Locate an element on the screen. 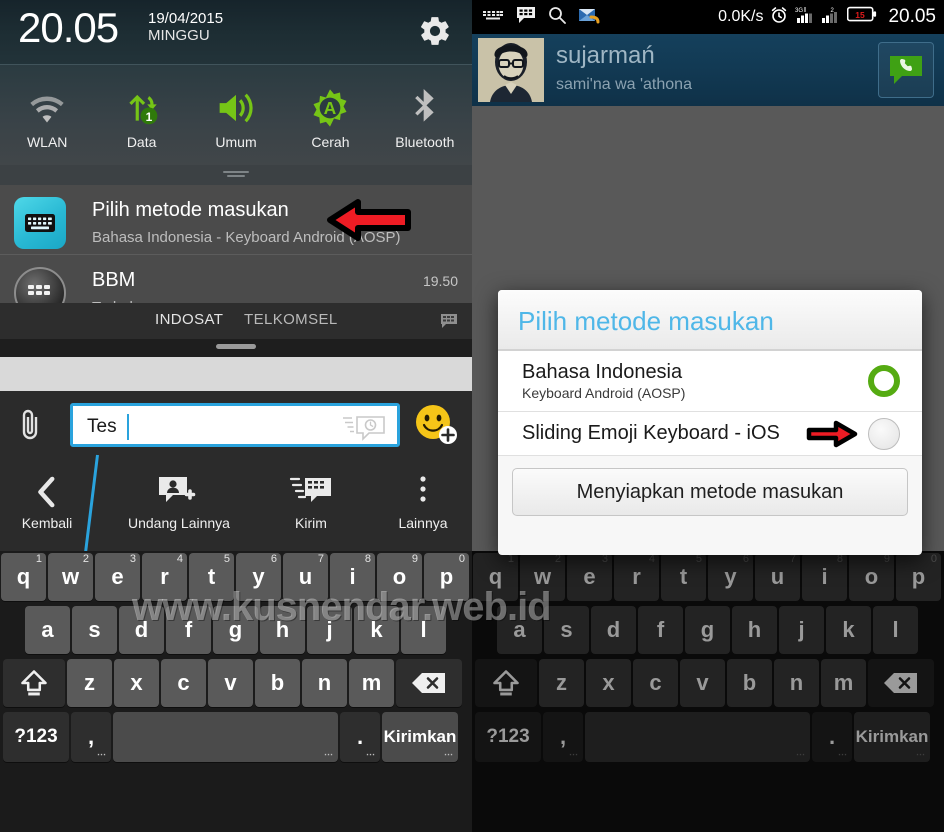 The image size is (944, 832). shade-handle is located at coordinates (236, 175).